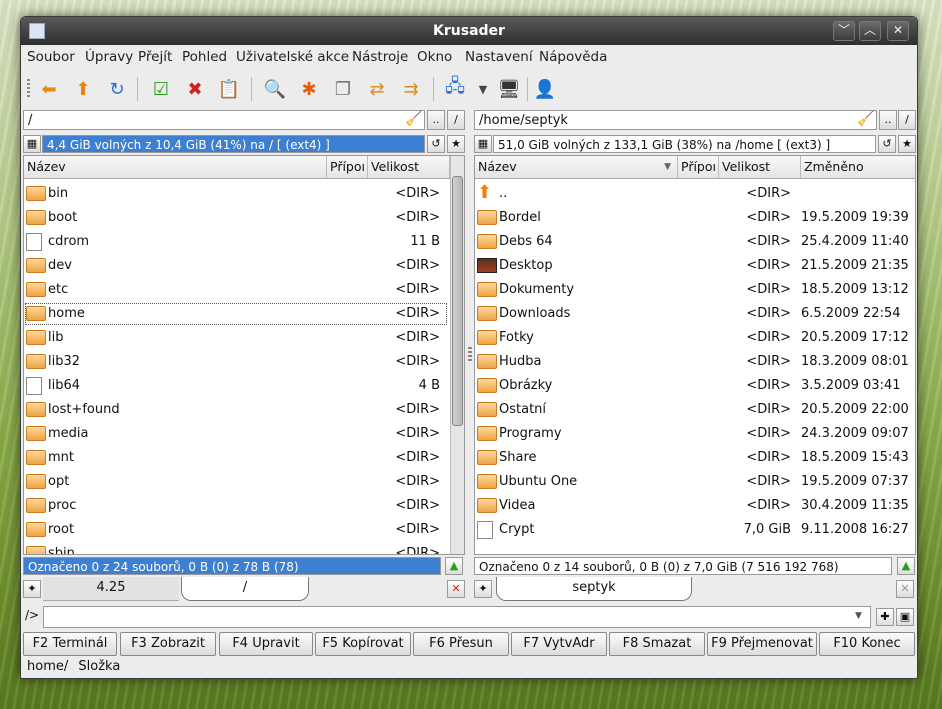 The image size is (942, 709). What do you see at coordinates (457, 617) in the screenshot?
I see `command-input` at bounding box center [457, 617].